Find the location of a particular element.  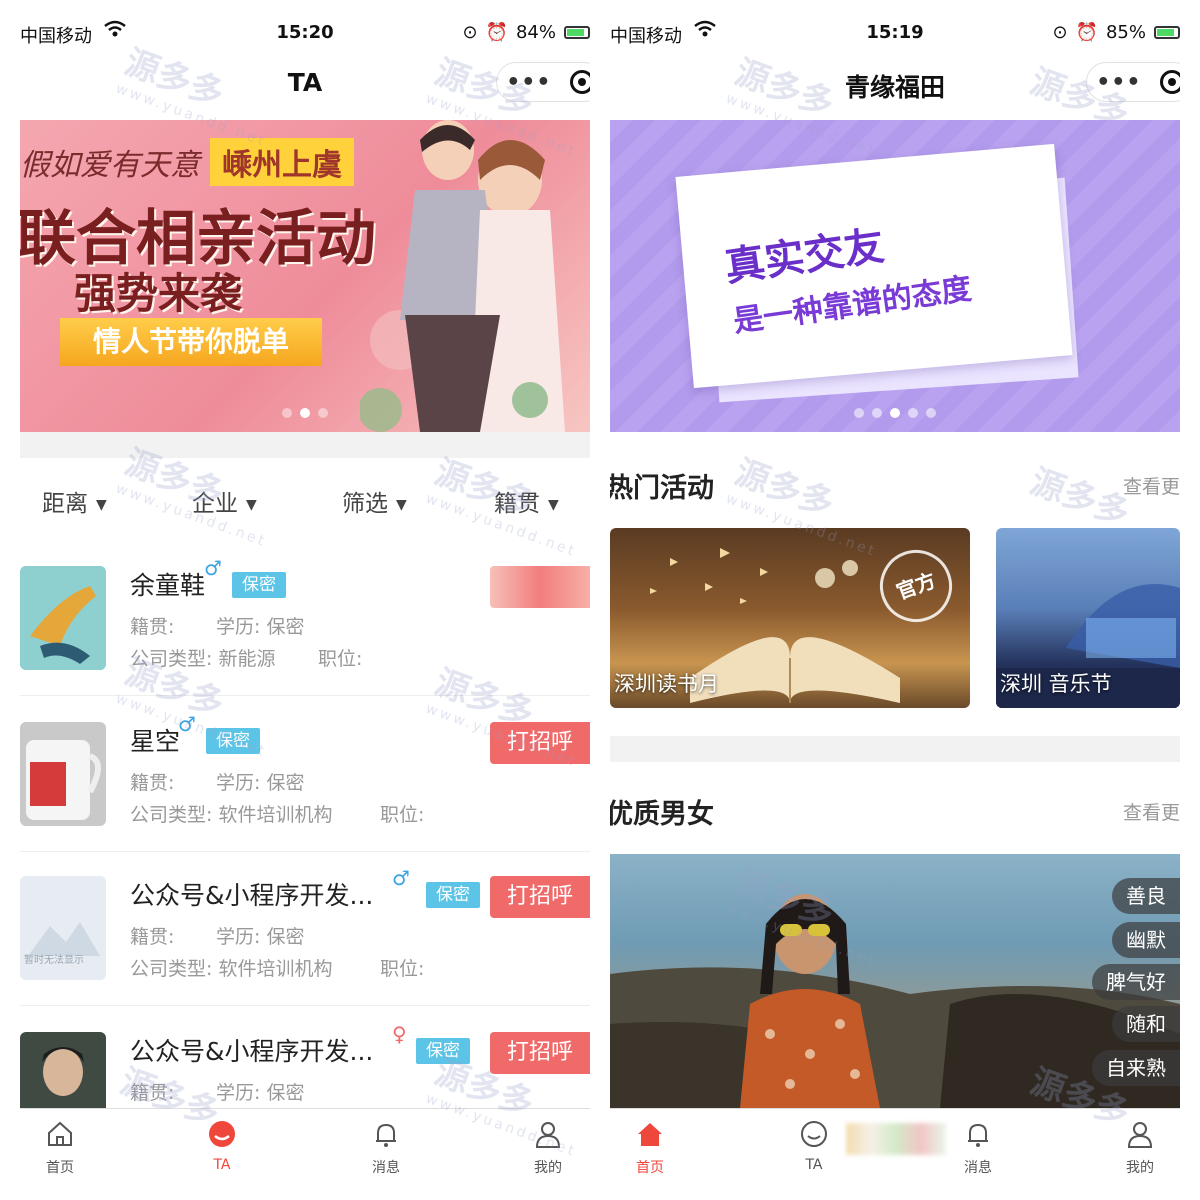

banner-carousel: 假如爱有天意 嵊州上虞 联合相亲活动 强势来袭 情人节带你脱单 is located at coordinates (305, 276).